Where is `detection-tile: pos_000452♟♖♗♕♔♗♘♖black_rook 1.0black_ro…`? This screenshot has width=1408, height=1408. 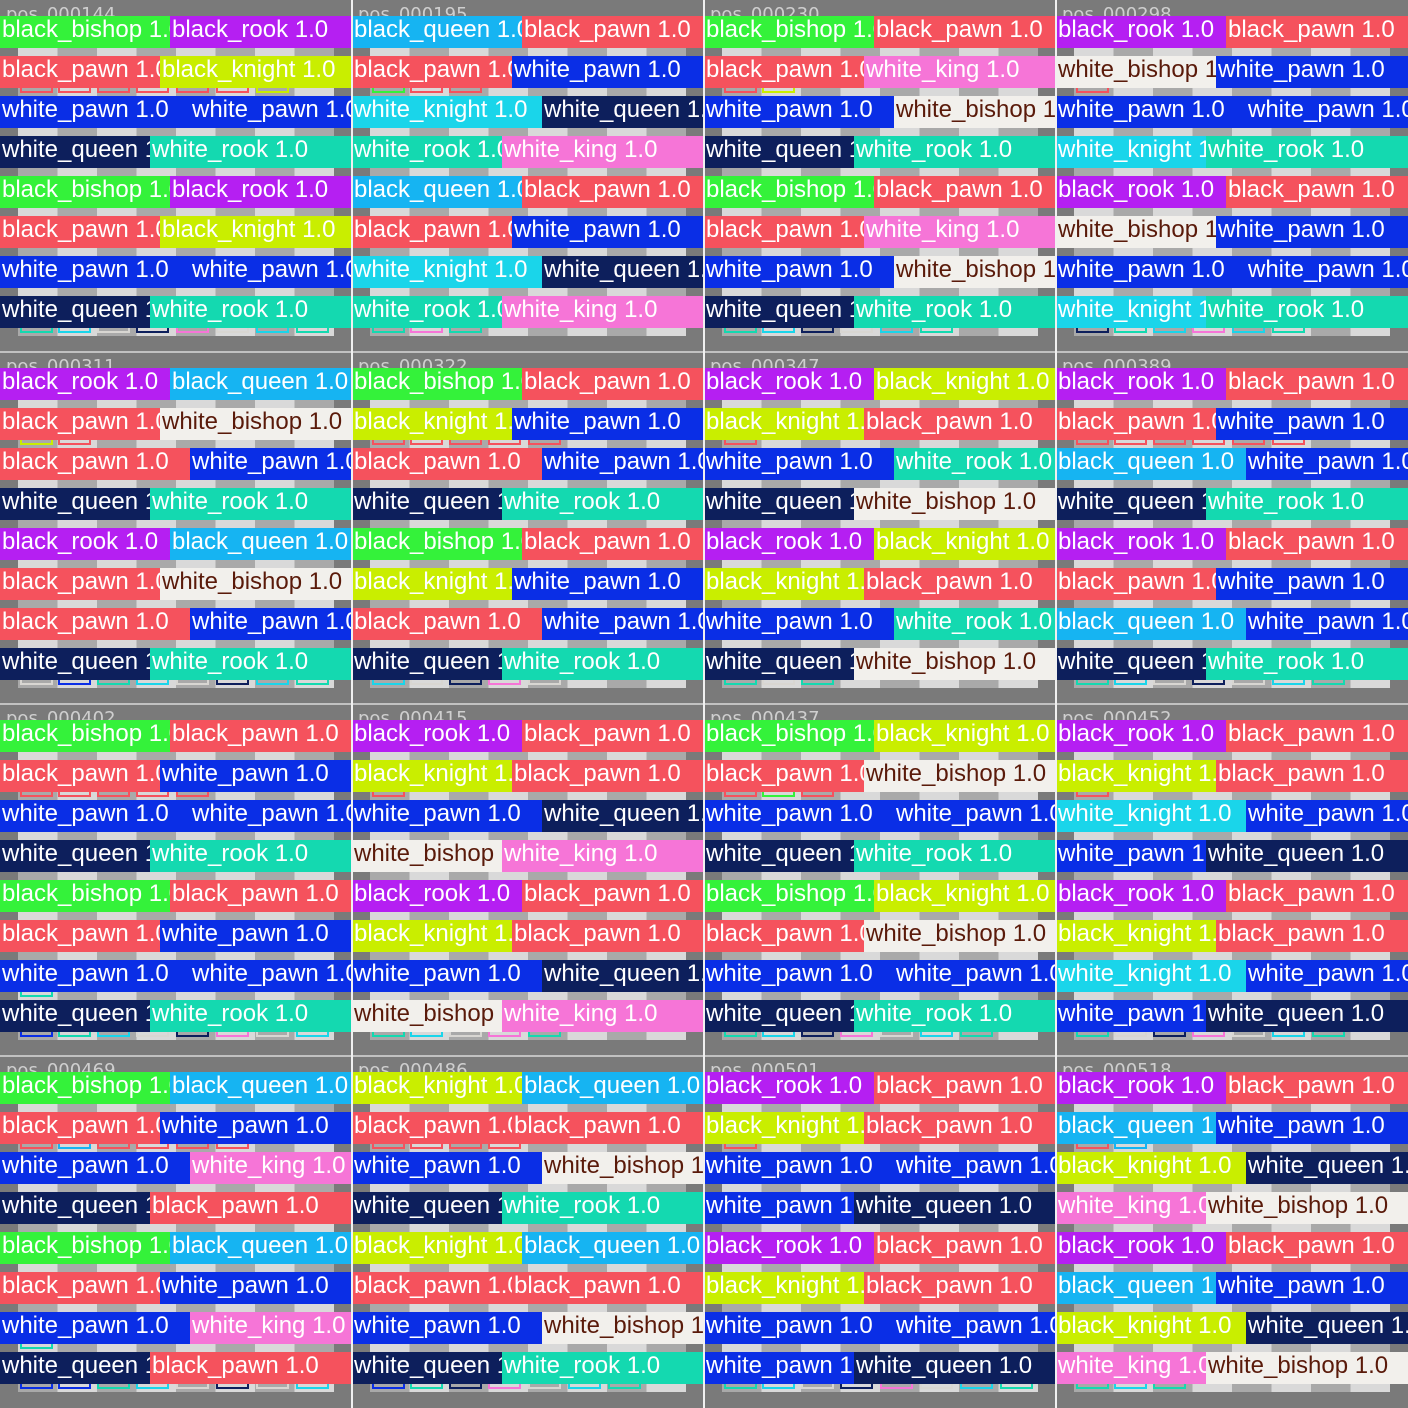
detection-tile: pos_000452♟♖♗♕♔♗♘♖black_rook 1.0black_ro… is located at coordinates (1232, 880).